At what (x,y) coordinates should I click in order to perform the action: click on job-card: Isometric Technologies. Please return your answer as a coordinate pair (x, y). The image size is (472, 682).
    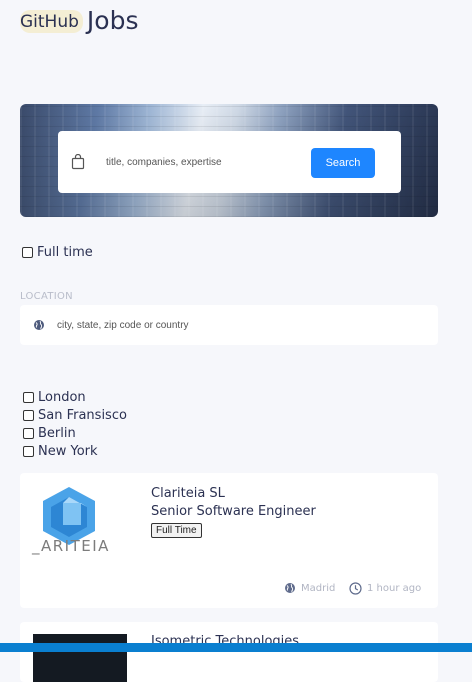
    Looking at the image, I should click on (229, 652).